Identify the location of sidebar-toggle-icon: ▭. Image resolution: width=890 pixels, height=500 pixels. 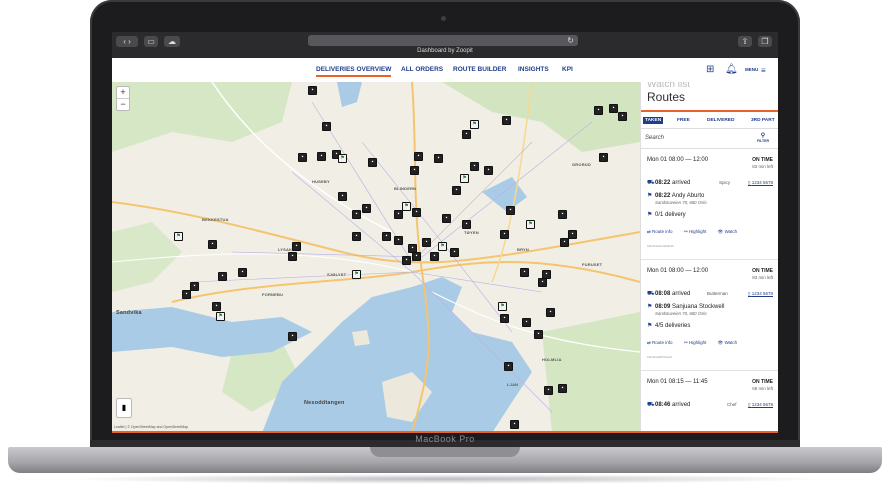
(151, 41).